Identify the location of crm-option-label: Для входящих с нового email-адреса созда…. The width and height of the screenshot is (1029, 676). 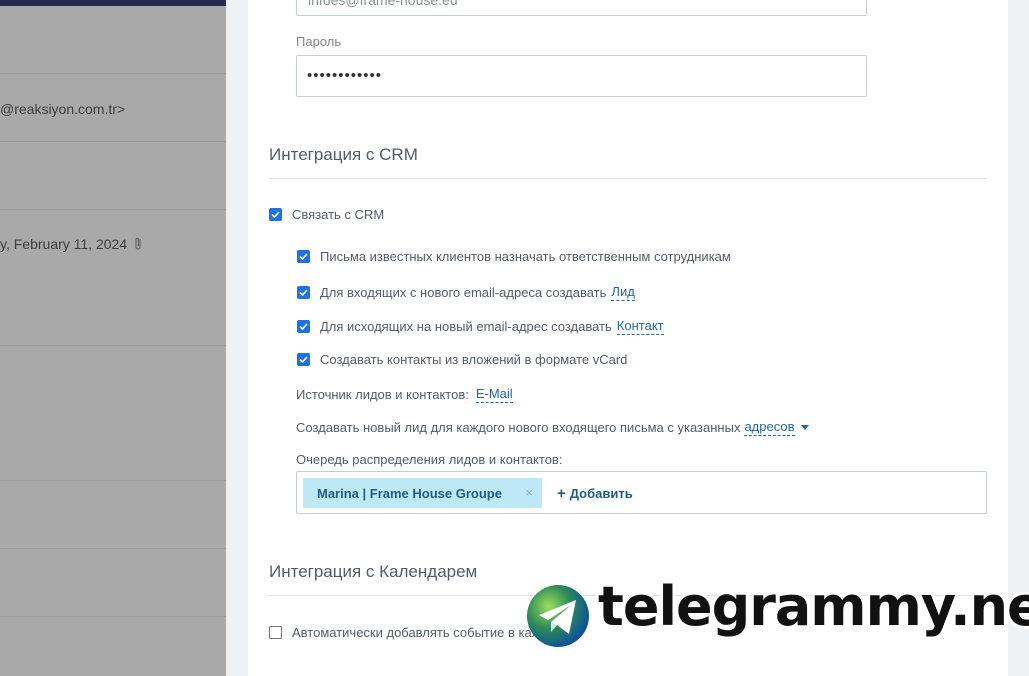
(463, 292).